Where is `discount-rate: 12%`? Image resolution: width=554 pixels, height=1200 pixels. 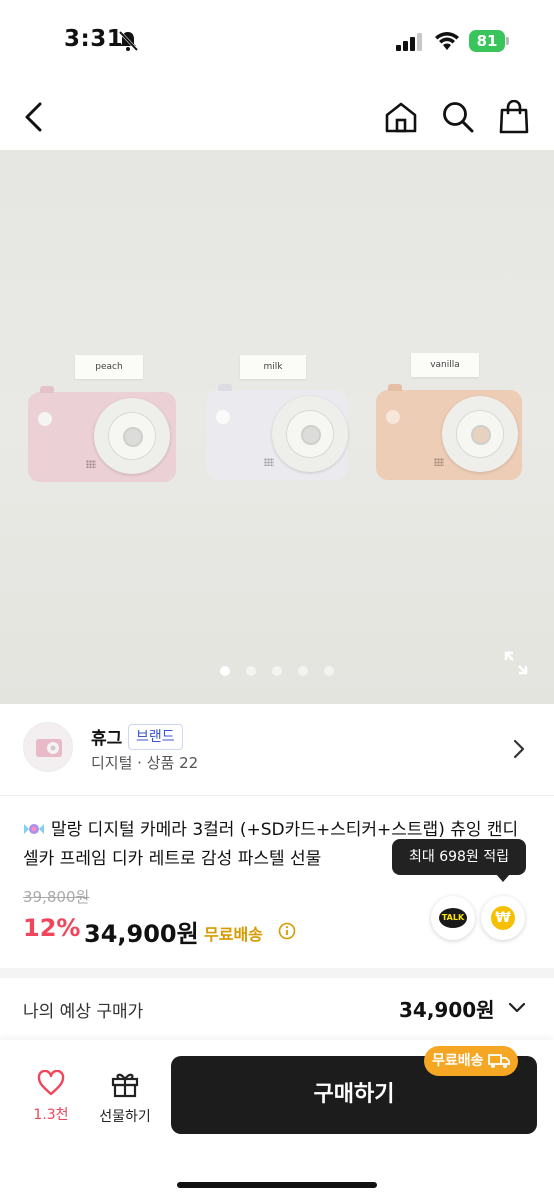
discount-rate: 12% is located at coordinates (52, 928).